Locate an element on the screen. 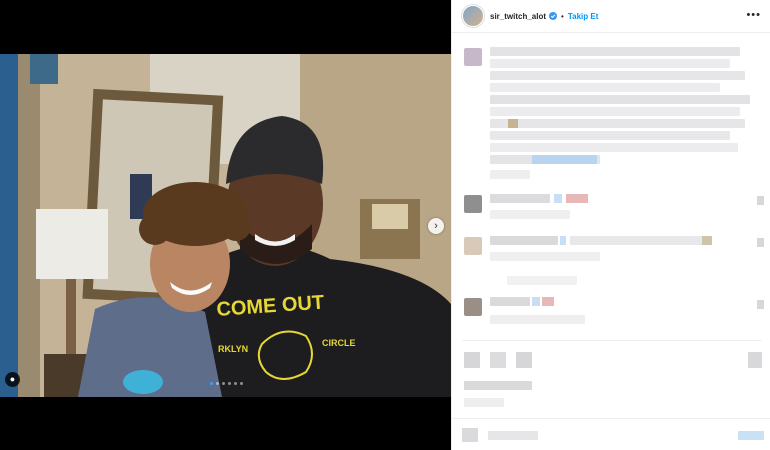 This screenshot has height=450, width=770. user-tag-icon: ● is located at coordinates (12, 379).